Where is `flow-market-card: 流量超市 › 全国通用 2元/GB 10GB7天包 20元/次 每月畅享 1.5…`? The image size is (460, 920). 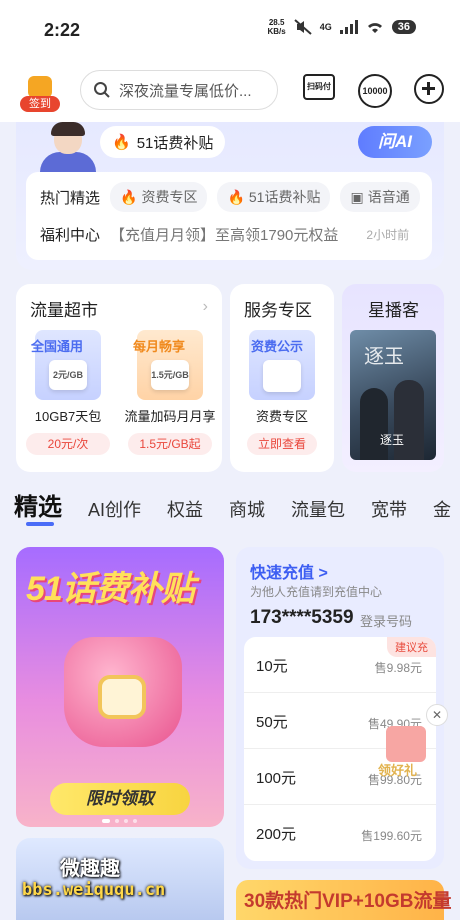
flow-market-card: 流量超市 › 全国通用 2元/GB 10GB7天包 20元/次 每月畅享 1.5… is located at coordinates (119, 378).